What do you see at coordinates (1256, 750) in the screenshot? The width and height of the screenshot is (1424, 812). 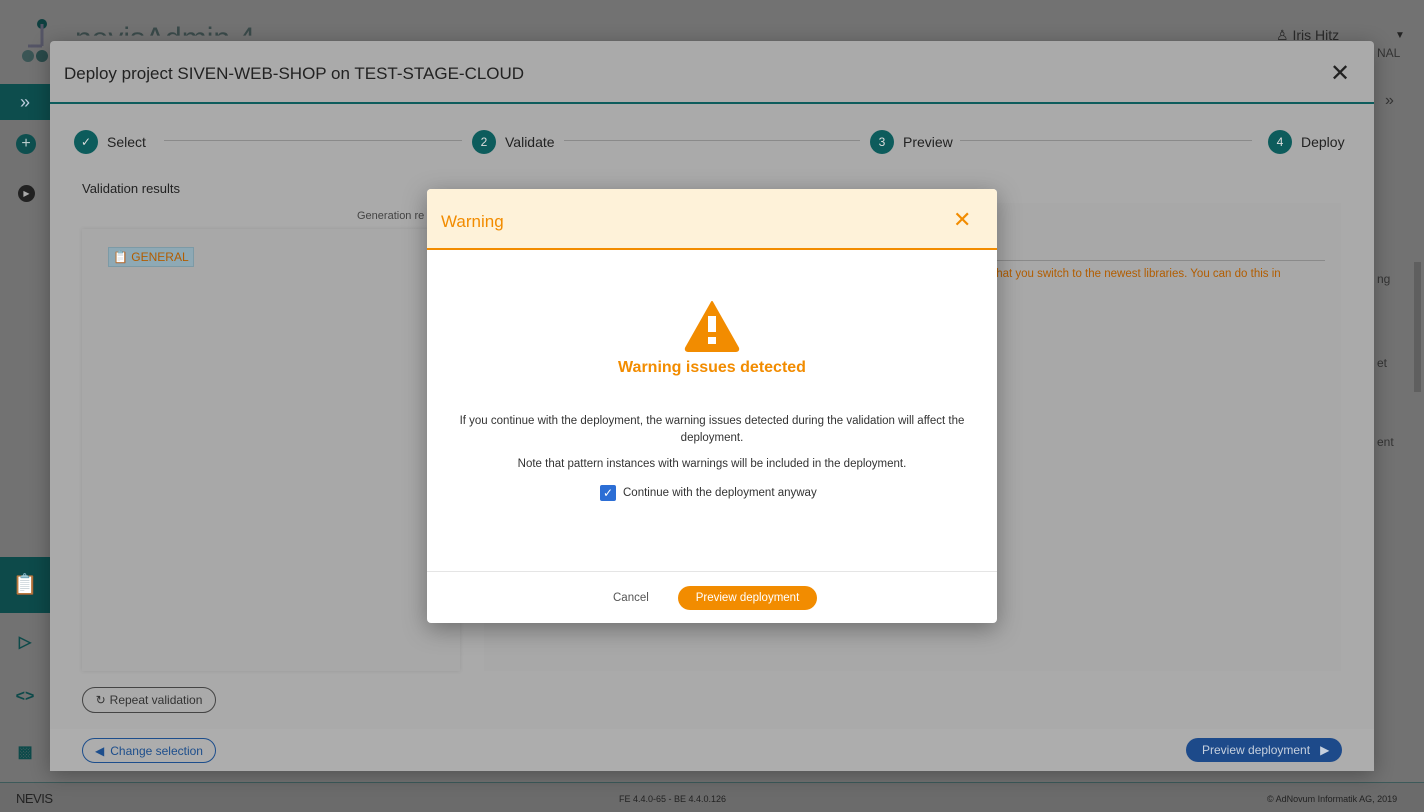 I see `button-label: Preview deployment` at bounding box center [1256, 750].